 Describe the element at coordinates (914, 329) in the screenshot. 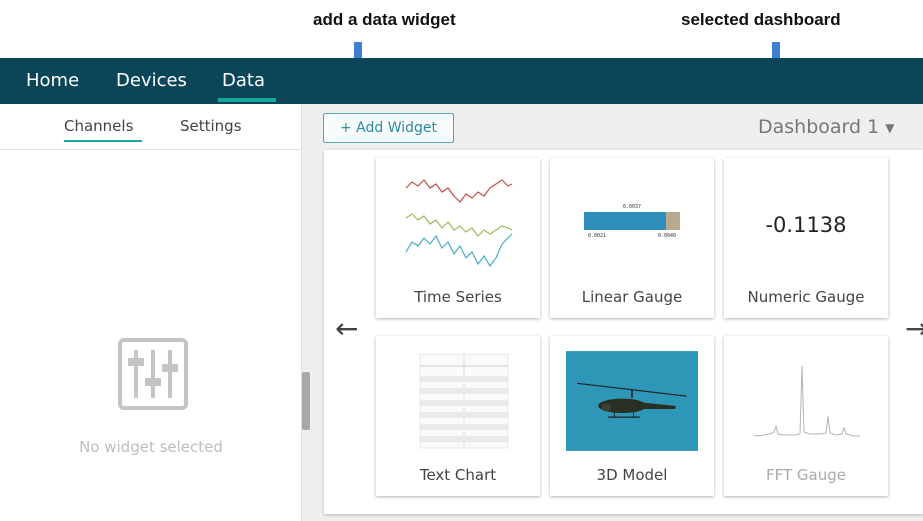

I see `arrow-right-icon: →` at that location.